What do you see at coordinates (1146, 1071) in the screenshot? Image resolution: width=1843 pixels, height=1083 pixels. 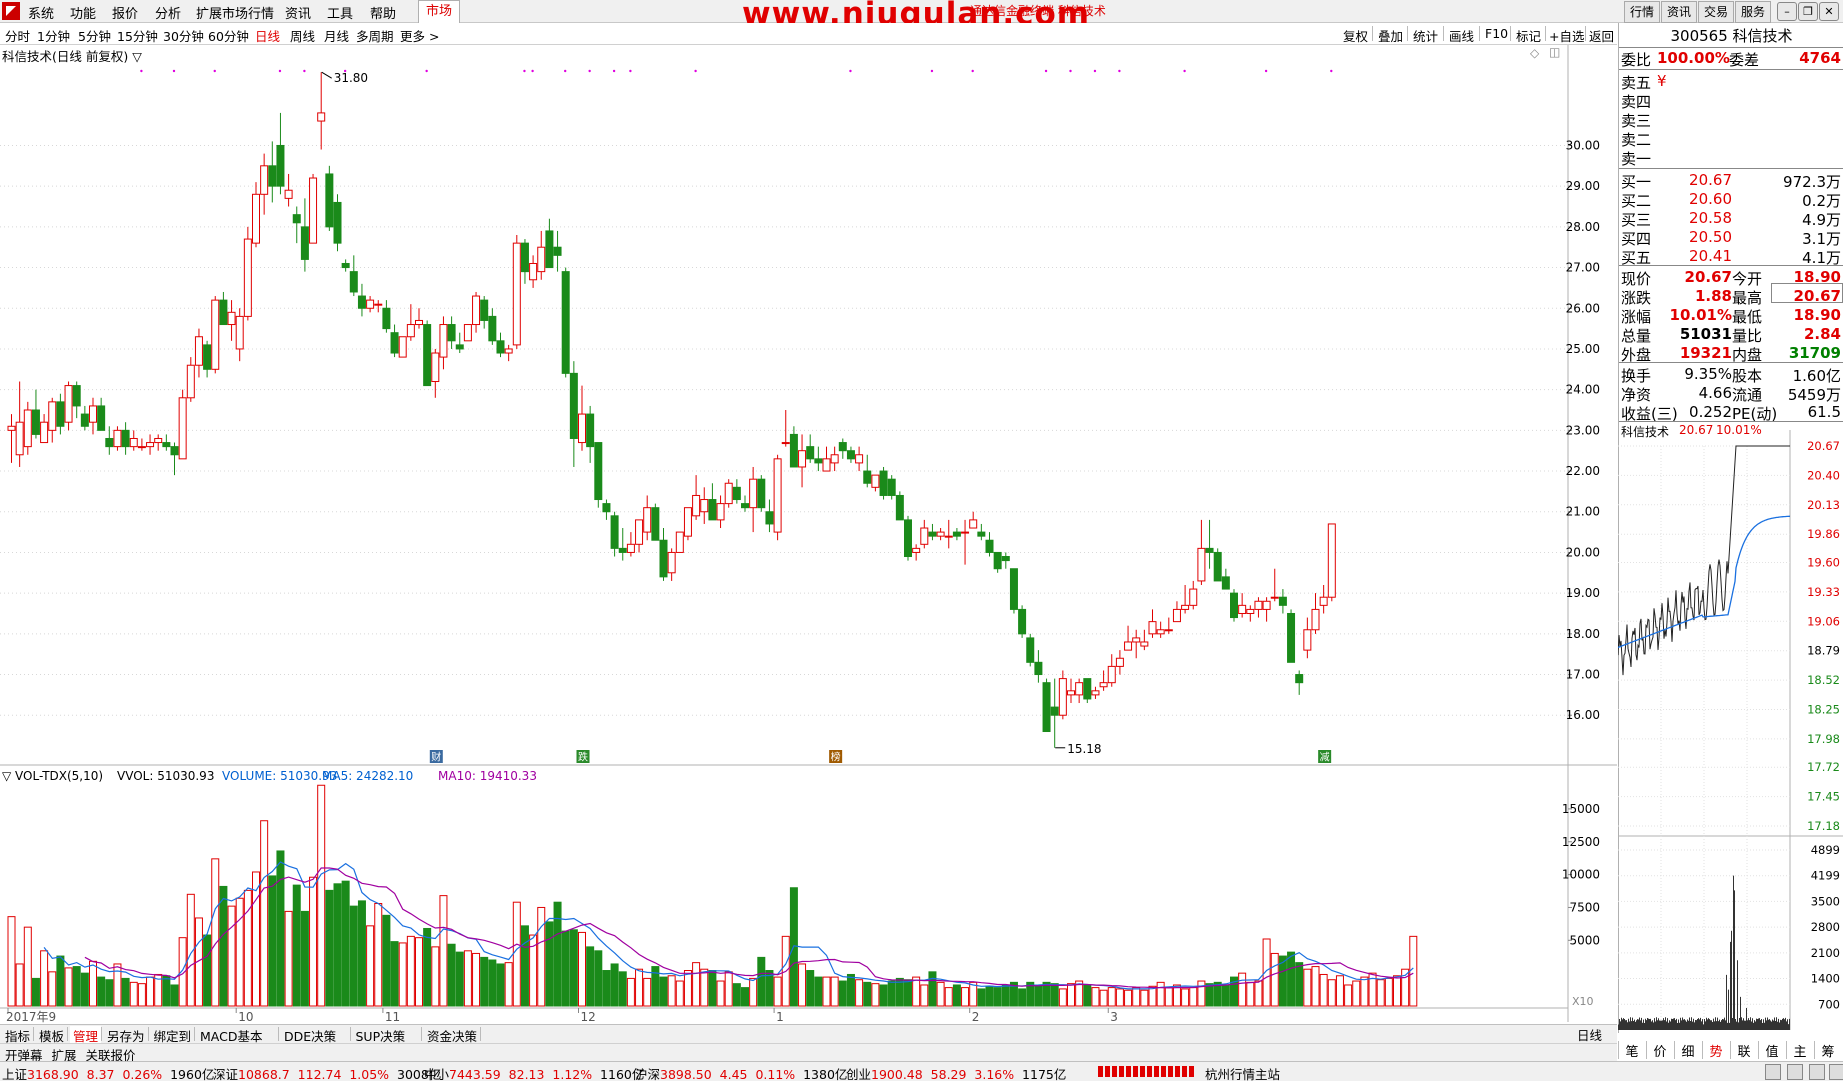 I see `market-breadth-icon` at bounding box center [1146, 1071].